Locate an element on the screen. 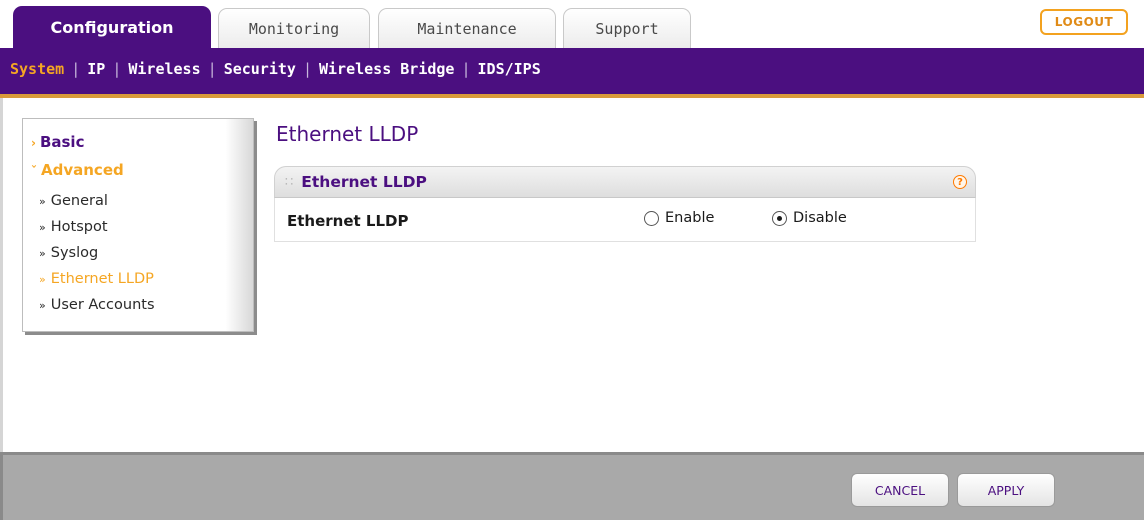 The width and height of the screenshot is (1144, 520). disable-radio: Disable is located at coordinates (809, 218).